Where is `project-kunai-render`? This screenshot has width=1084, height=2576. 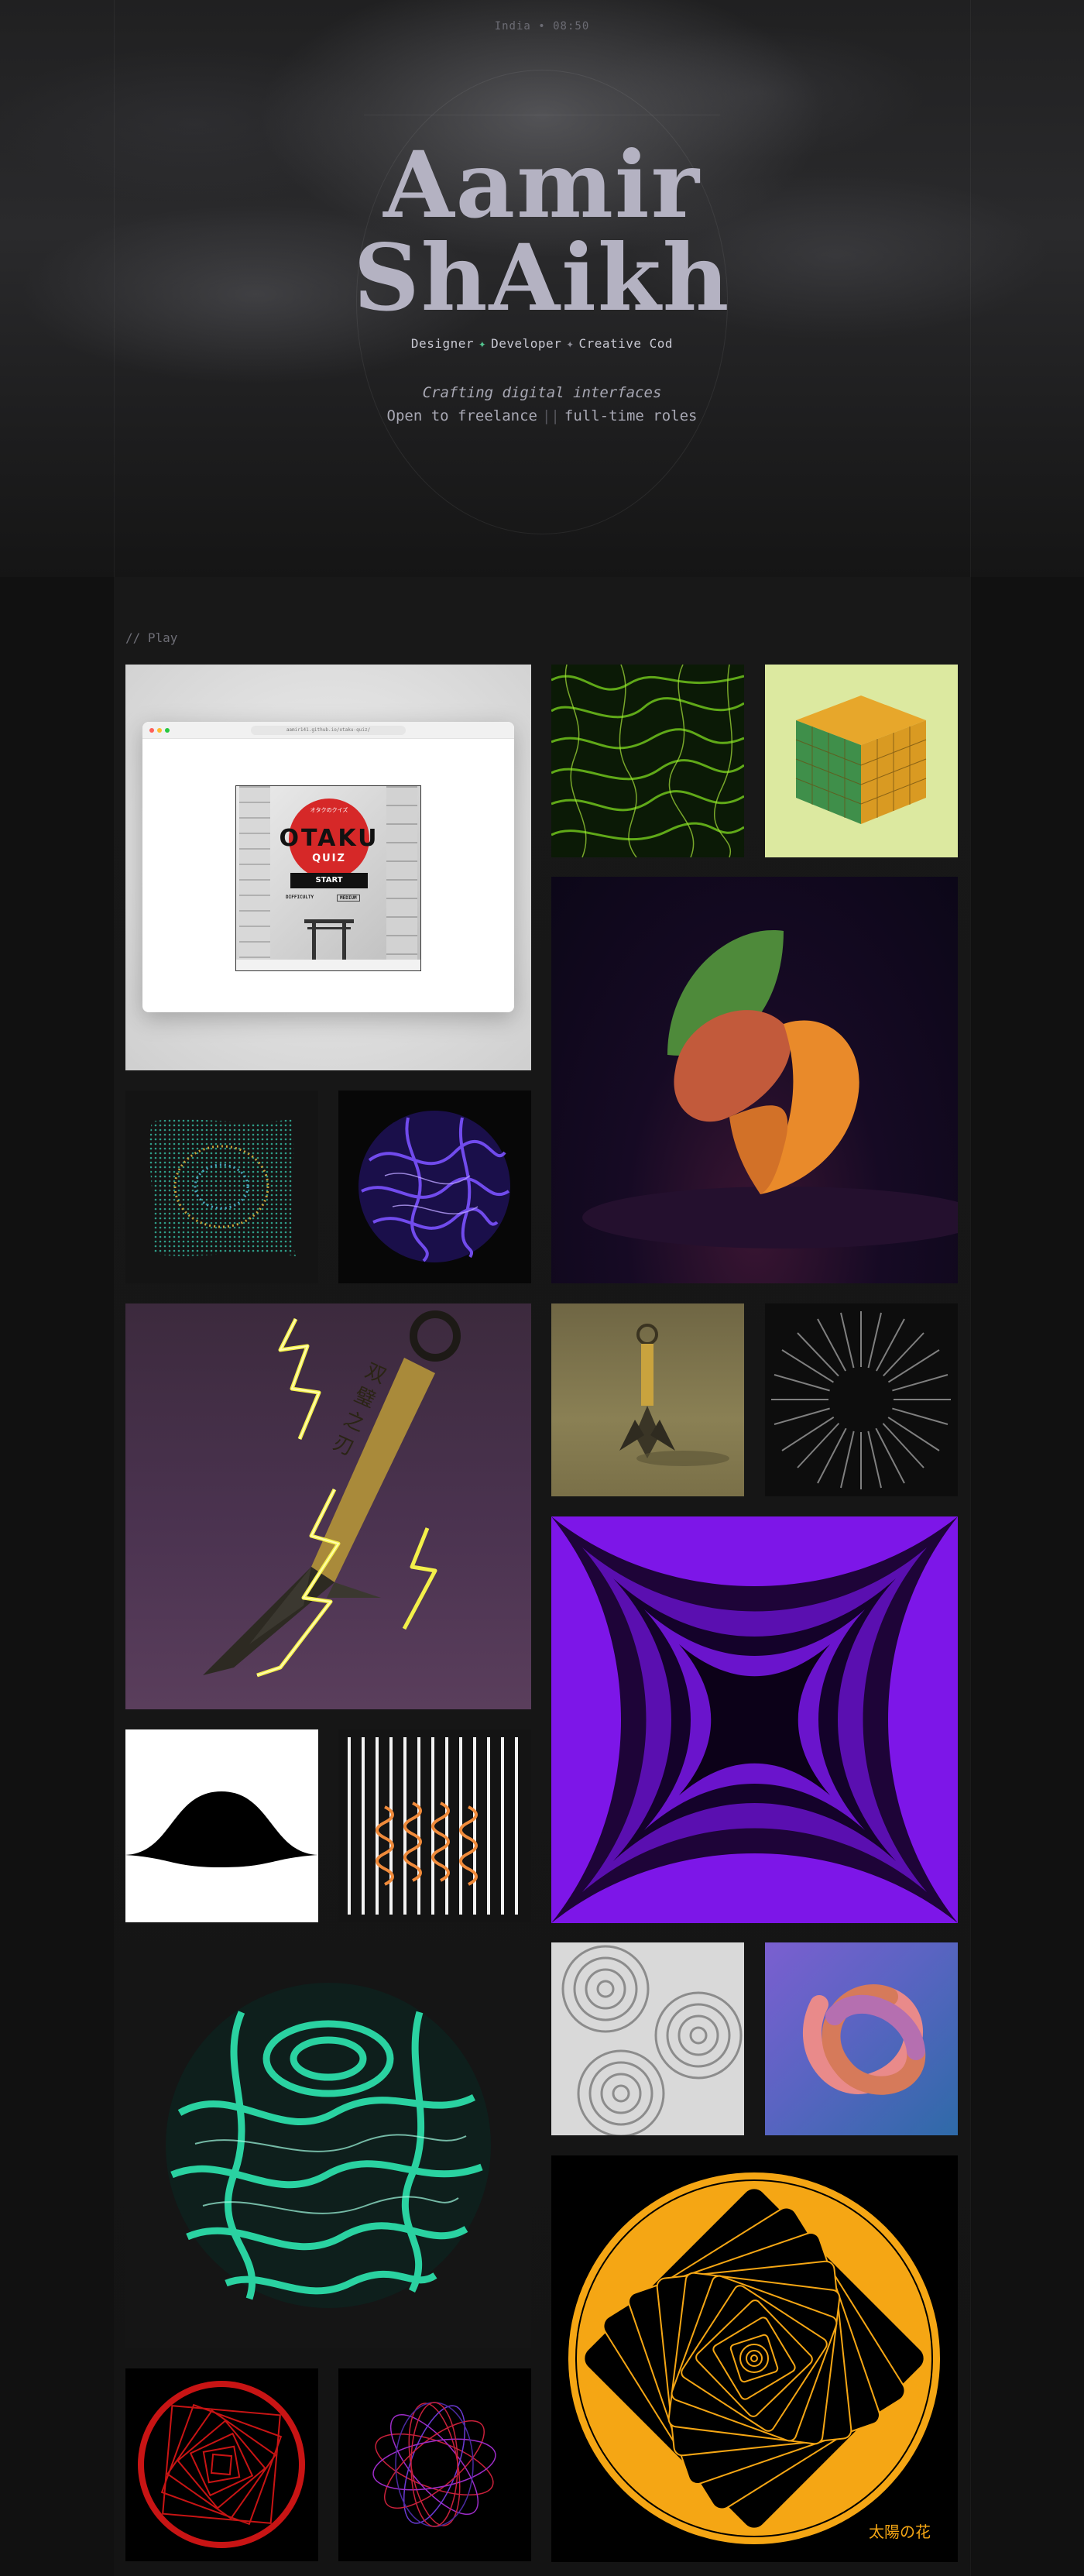
project-kunai-render is located at coordinates (647, 1399).